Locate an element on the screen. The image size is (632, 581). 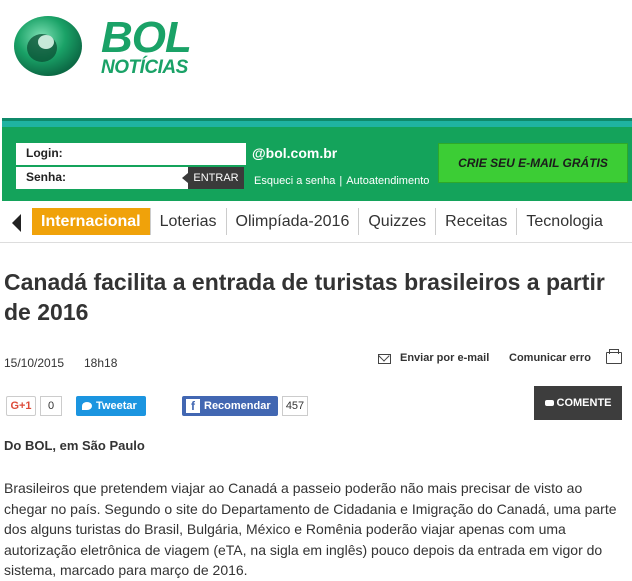
forgot-password-link: Esqueci a senha is located at coordinates (294, 181).